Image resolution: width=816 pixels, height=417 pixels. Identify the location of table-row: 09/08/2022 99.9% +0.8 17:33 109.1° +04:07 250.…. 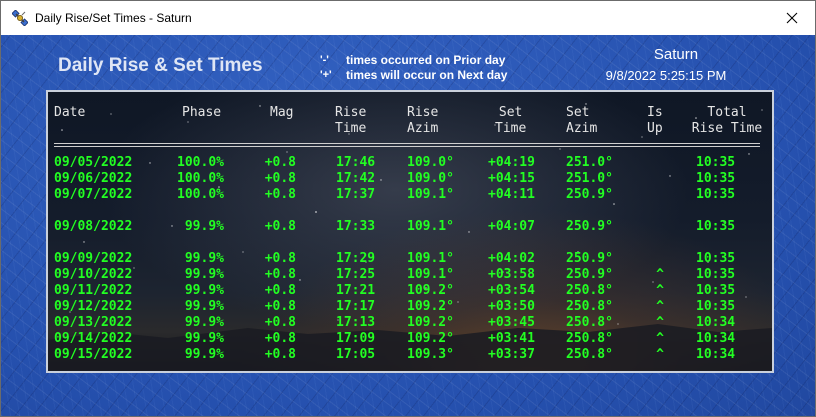
(410, 227).